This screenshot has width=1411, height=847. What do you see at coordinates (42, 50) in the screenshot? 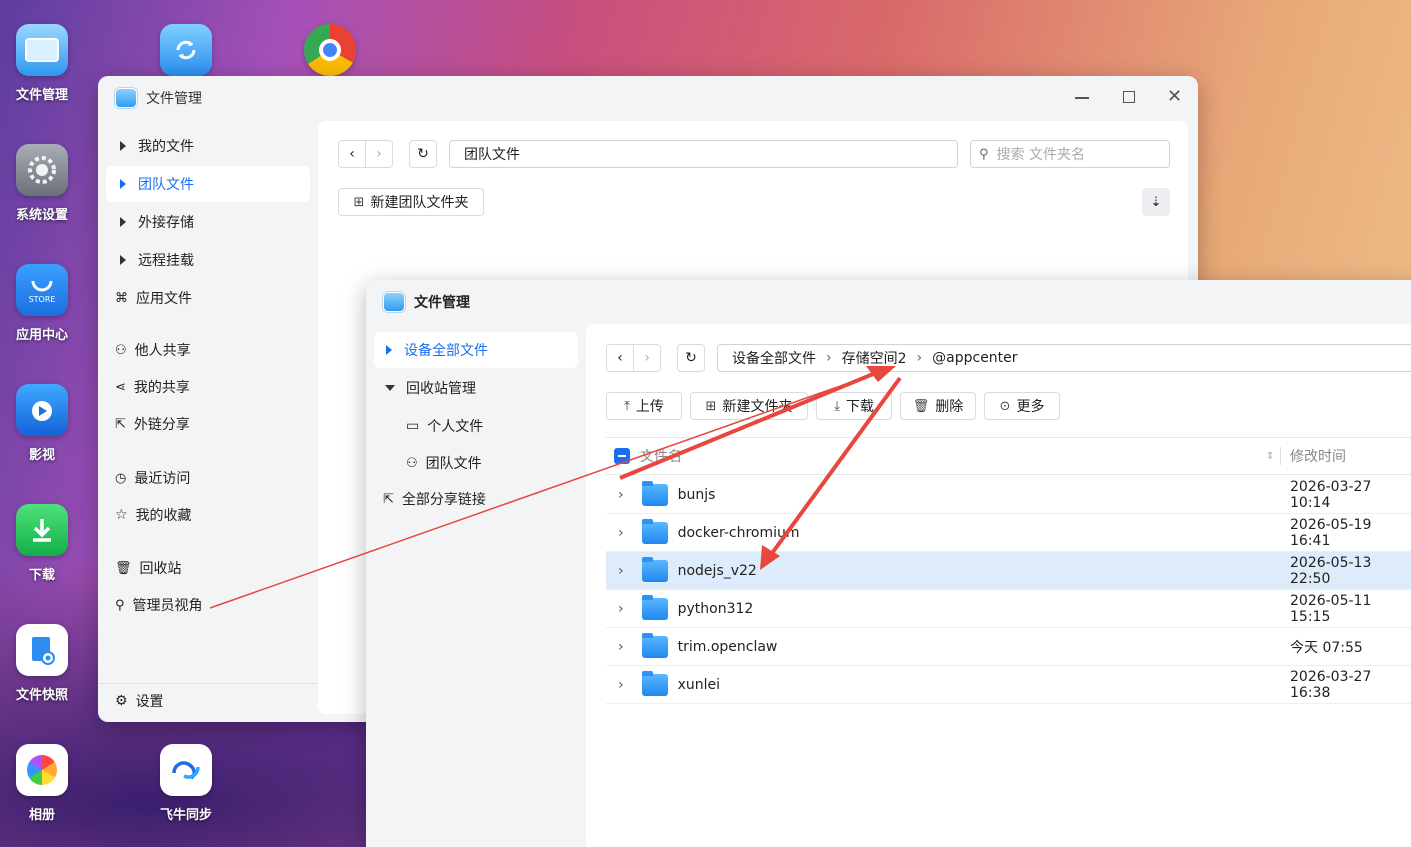
I see `folder-app-icon` at bounding box center [42, 50].